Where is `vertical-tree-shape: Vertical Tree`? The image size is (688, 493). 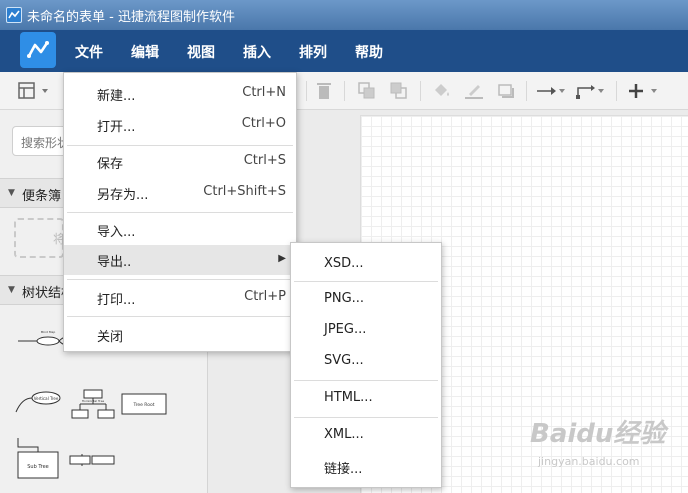 vertical-tree-shape: Vertical Tree is located at coordinates (38, 402).